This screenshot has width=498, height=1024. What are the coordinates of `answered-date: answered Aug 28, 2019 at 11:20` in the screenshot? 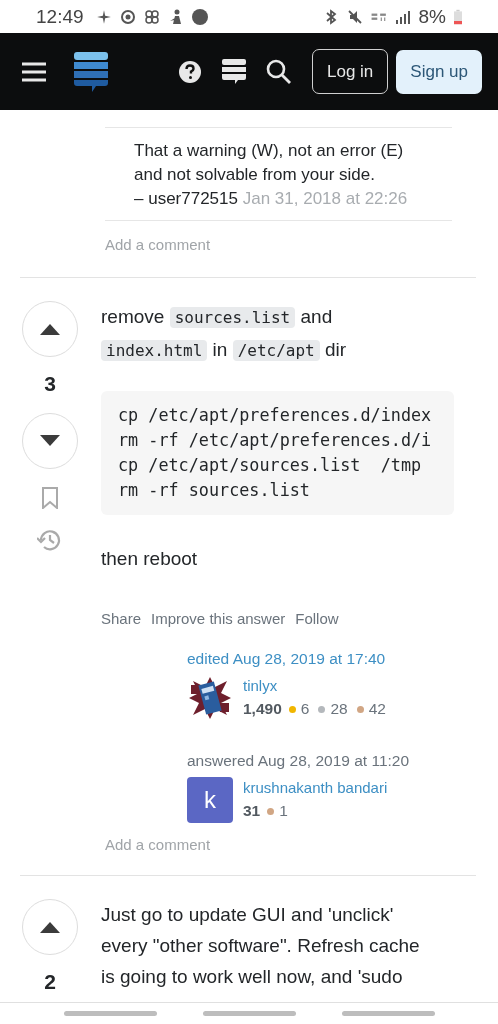 It's located at (298, 761).